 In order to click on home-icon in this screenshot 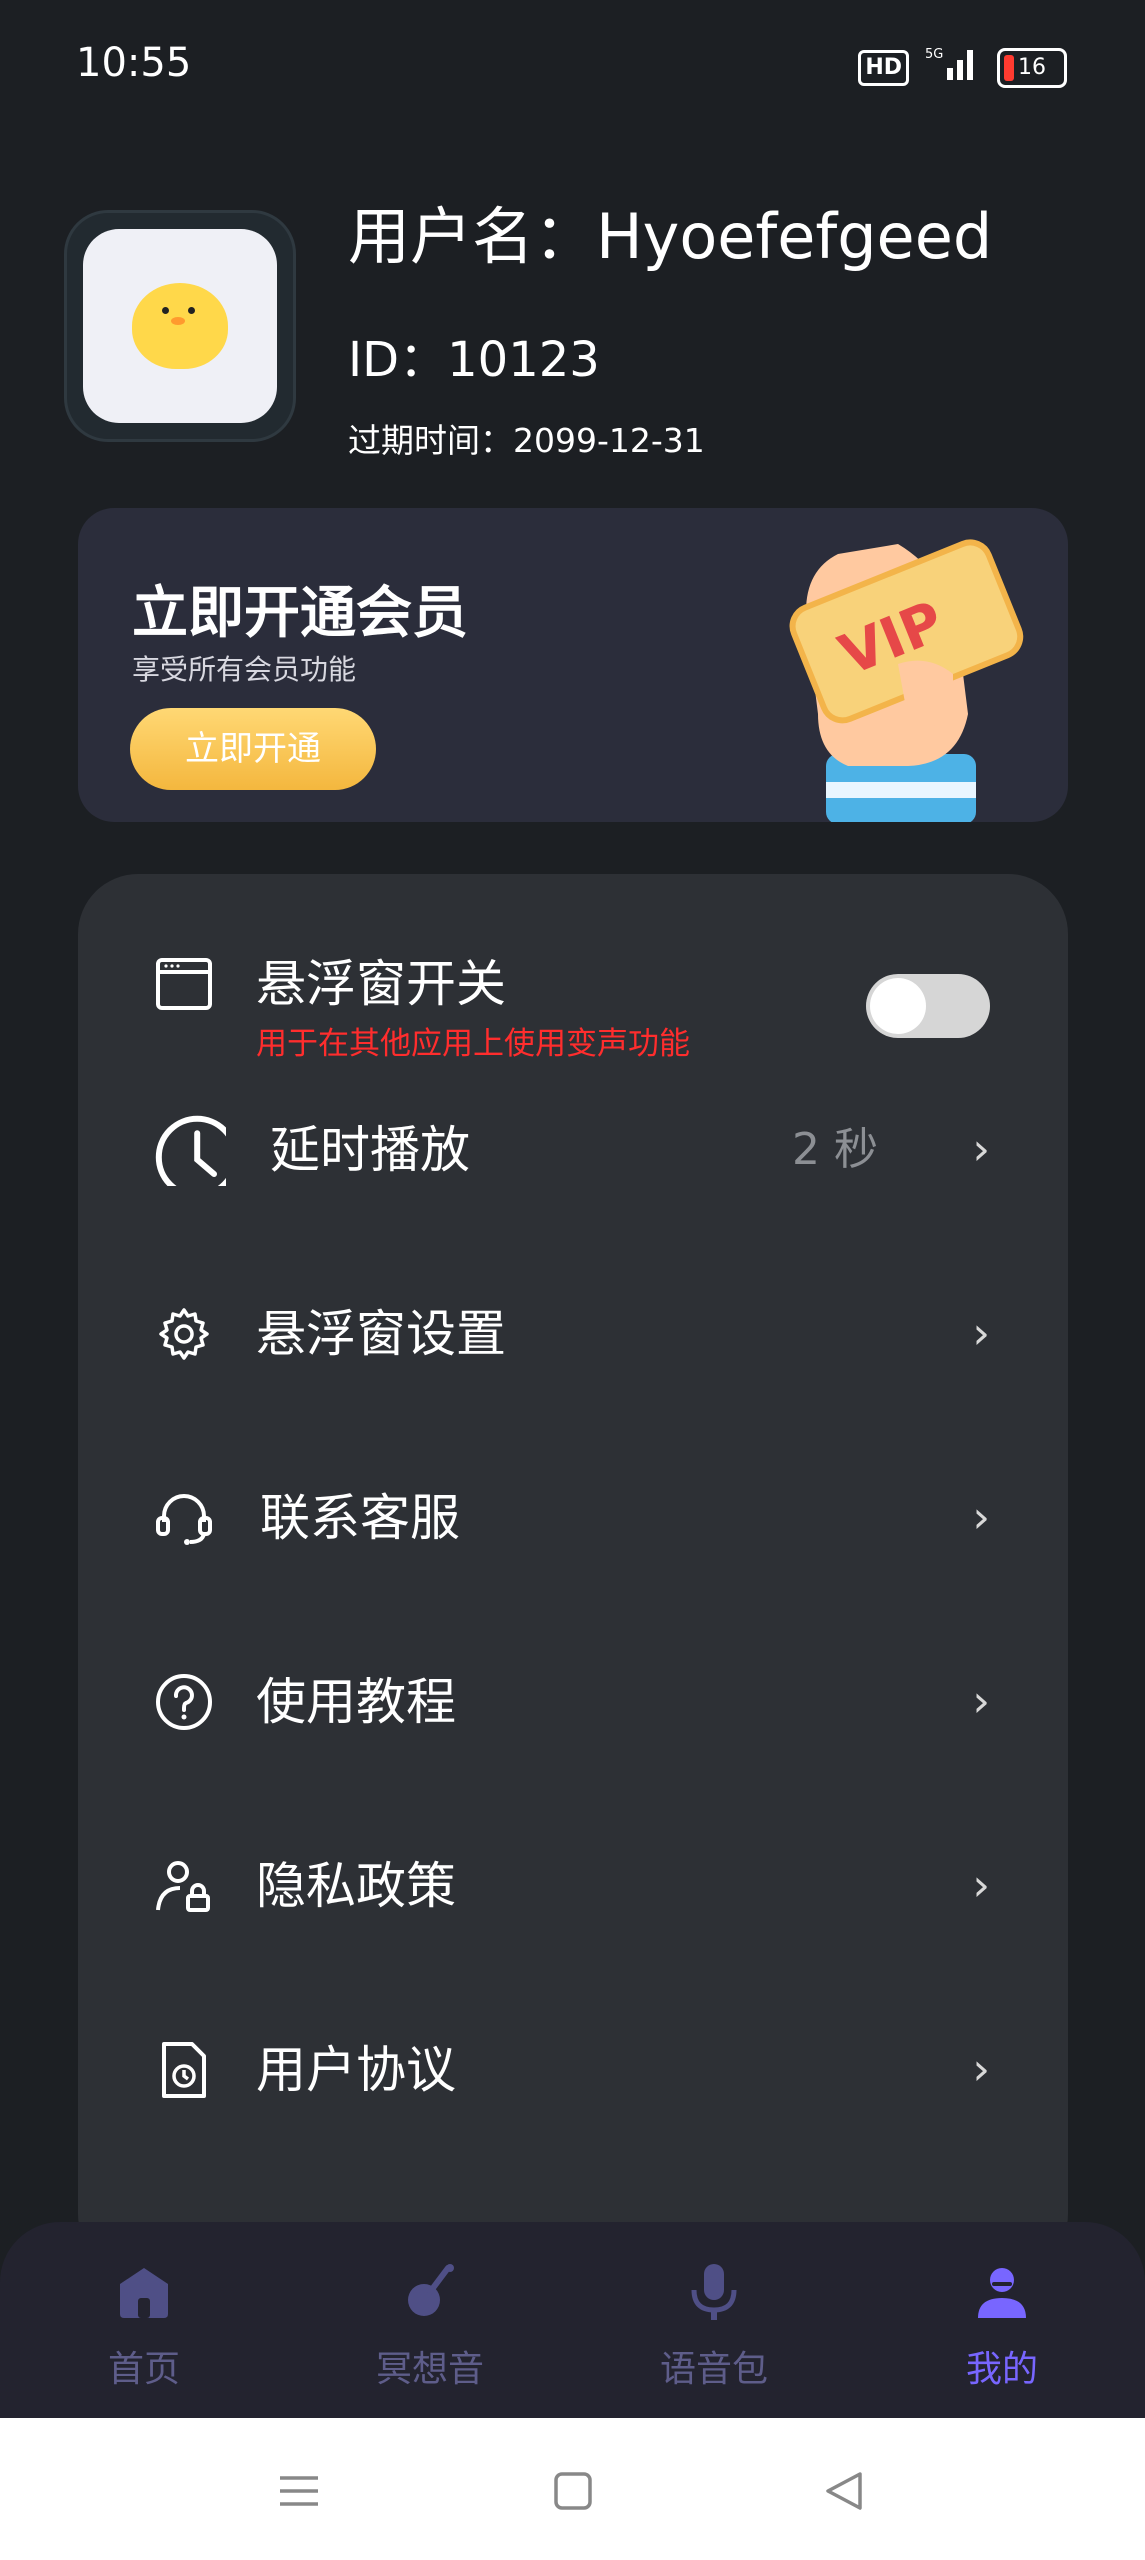, I will do `click(144, 2293)`.